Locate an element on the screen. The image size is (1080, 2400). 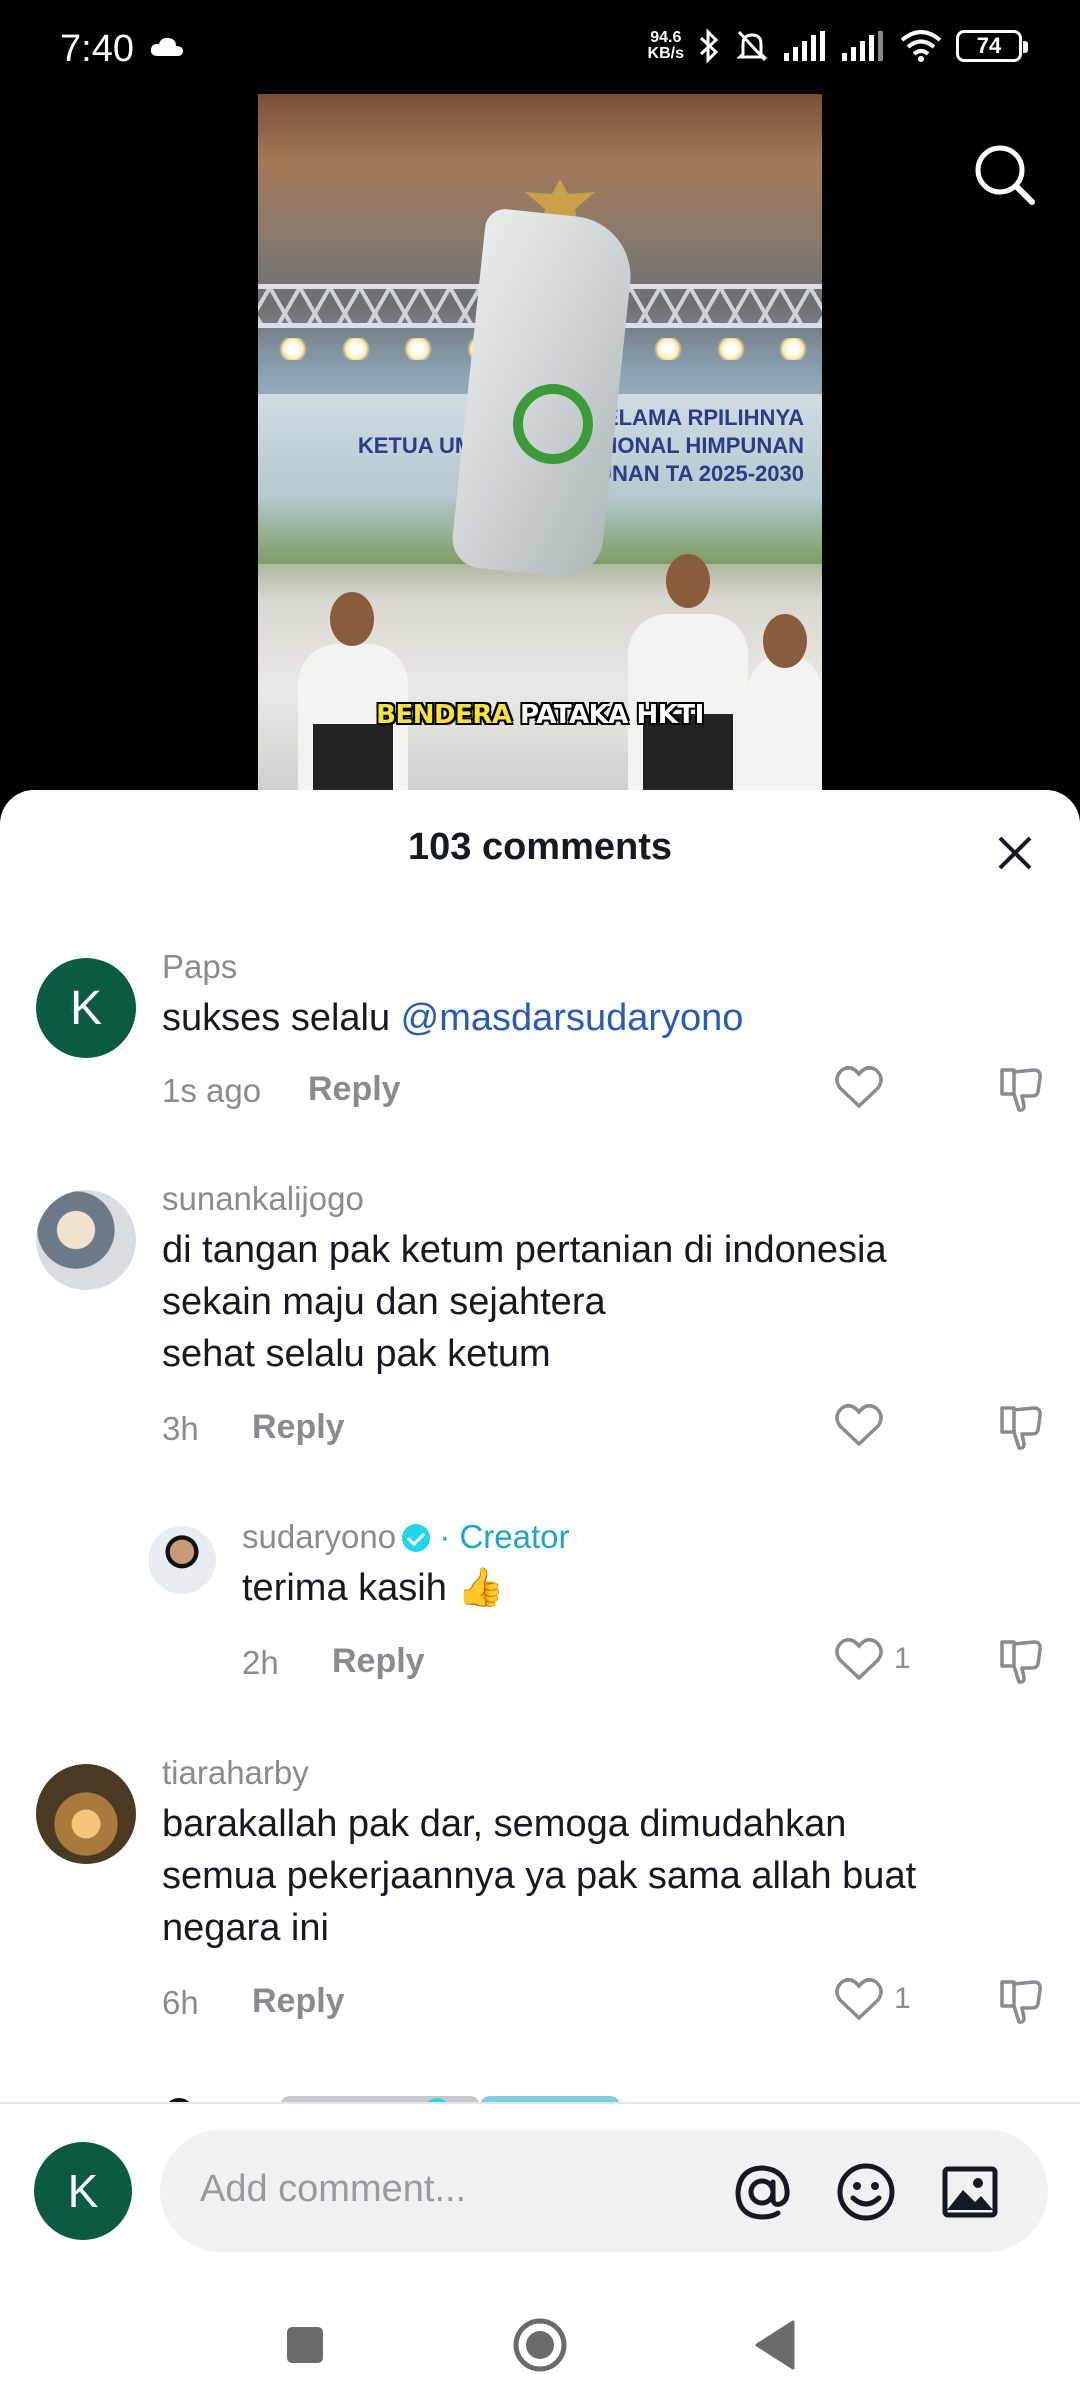
verified-badge-icon is located at coordinates (416, 1538).